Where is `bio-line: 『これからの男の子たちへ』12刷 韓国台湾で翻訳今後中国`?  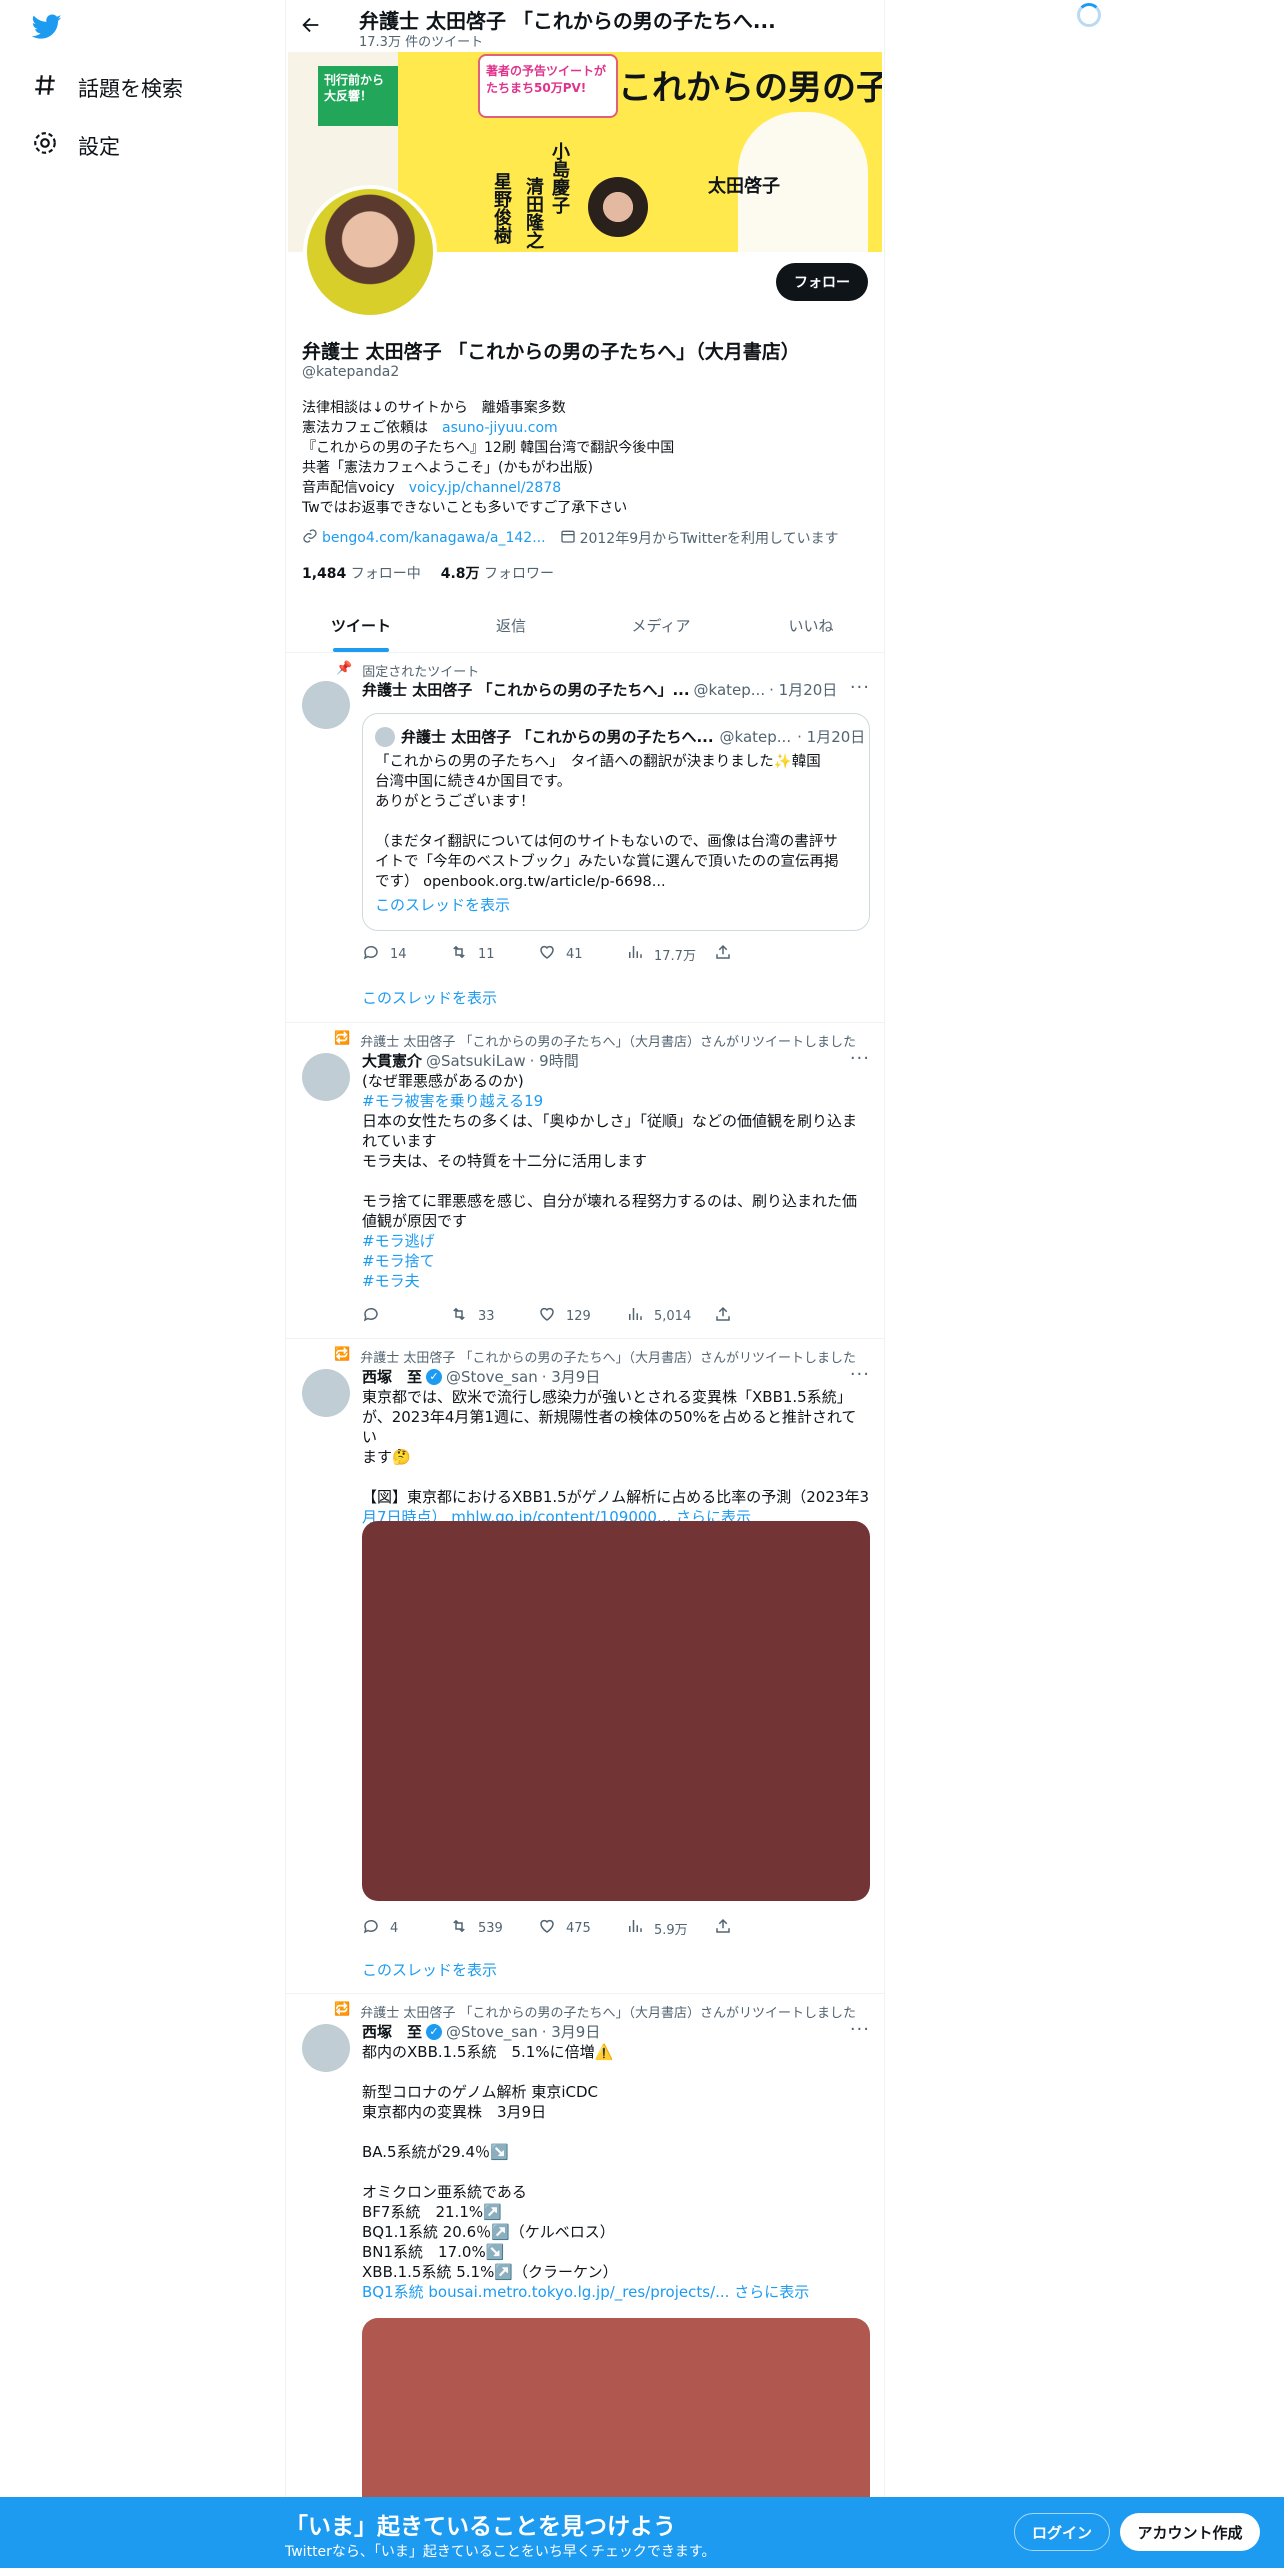 bio-line: 『これからの男の子たちへ』12刷 韓国台湾で翻訳今後中国 is located at coordinates (488, 448).